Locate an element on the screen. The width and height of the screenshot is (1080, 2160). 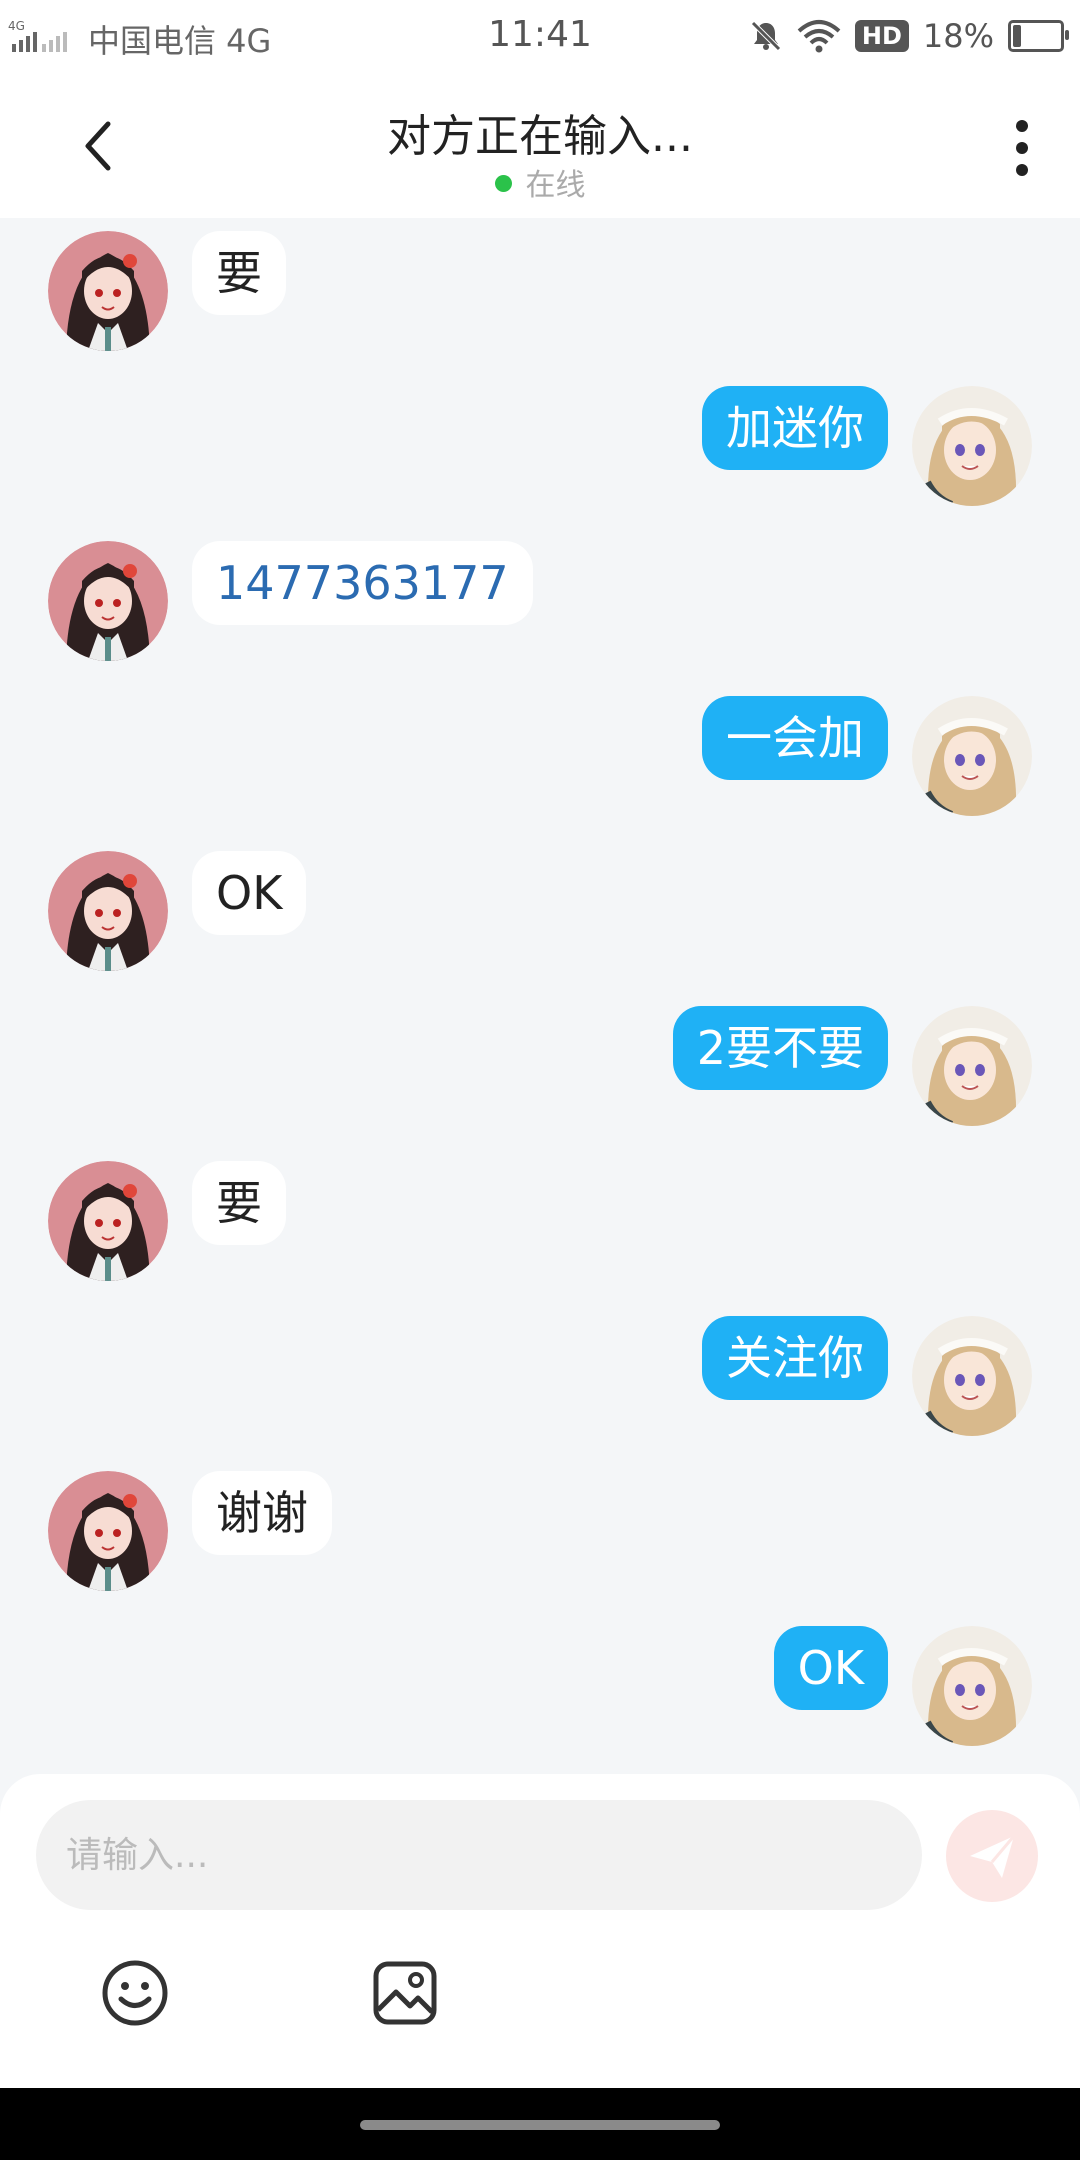
outgoing-message: 关注你 is located at coordinates (540, 1378).